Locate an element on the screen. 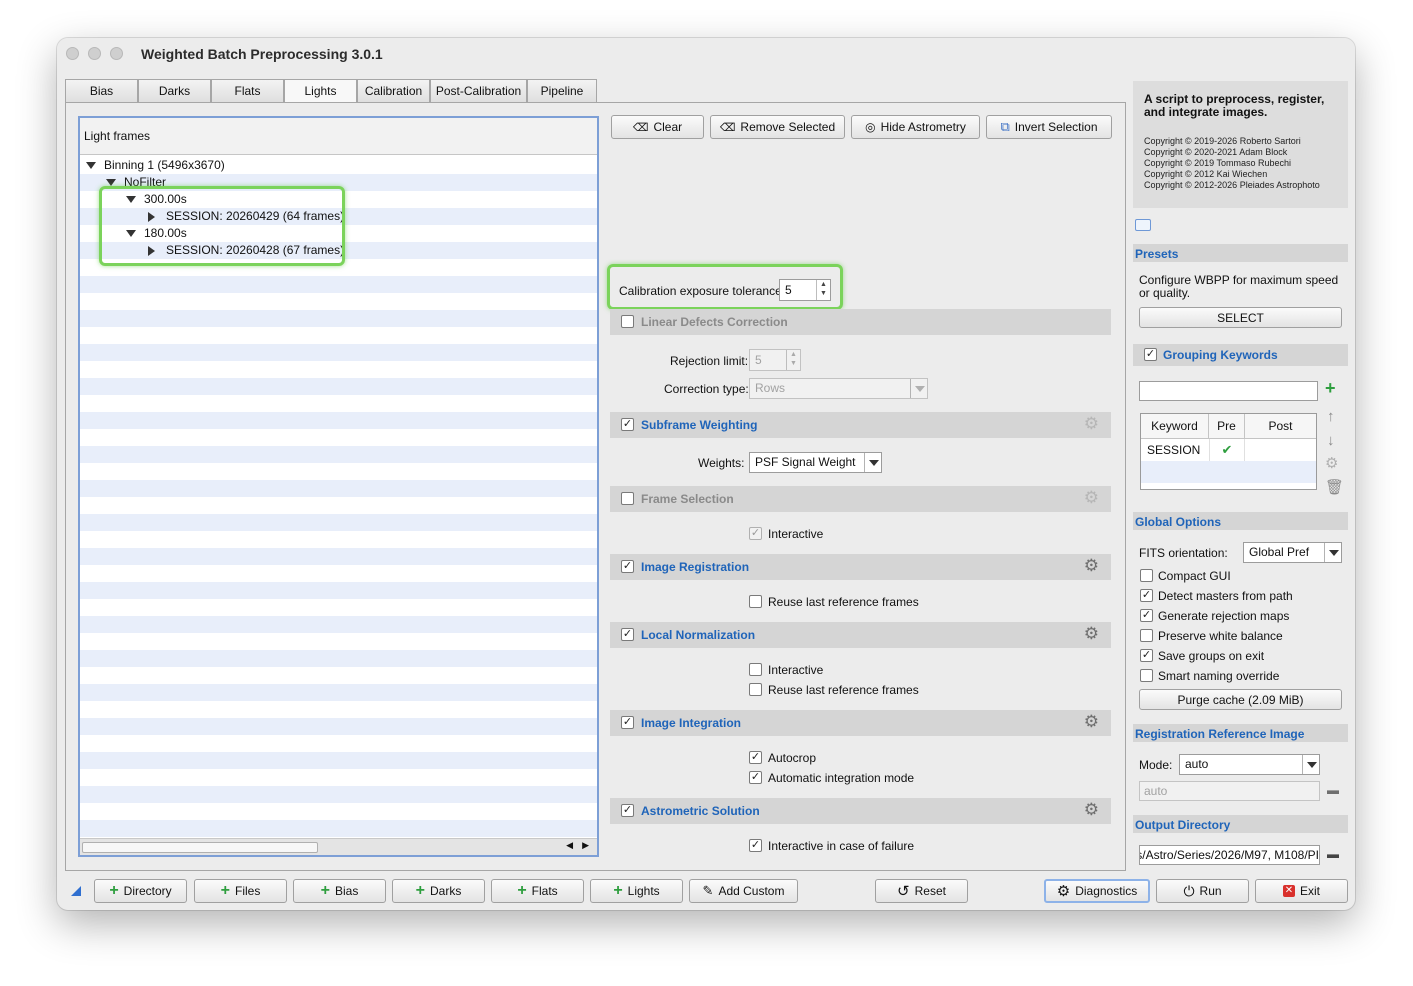 The image size is (1413, 986). image-registration-checkbox: ✓ is located at coordinates (627, 566).